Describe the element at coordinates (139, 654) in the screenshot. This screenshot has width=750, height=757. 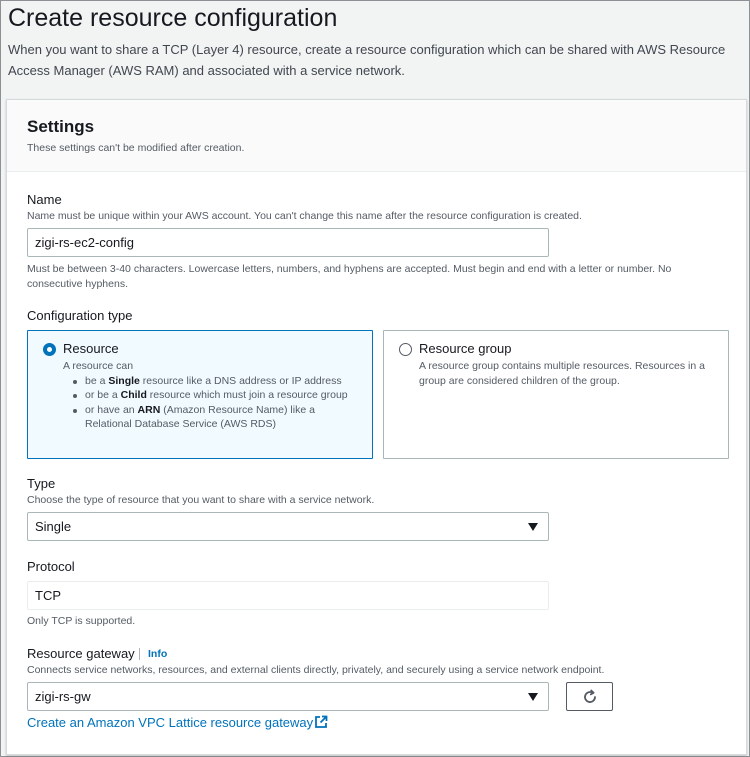
I see `label-divider` at that location.